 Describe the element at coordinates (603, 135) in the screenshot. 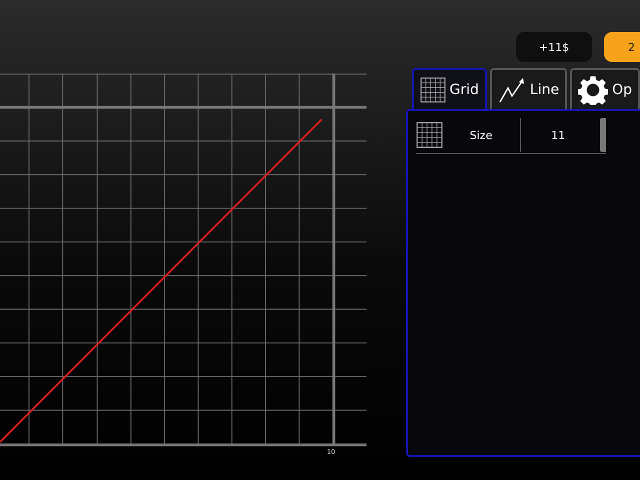

I see `stepper-button` at that location.